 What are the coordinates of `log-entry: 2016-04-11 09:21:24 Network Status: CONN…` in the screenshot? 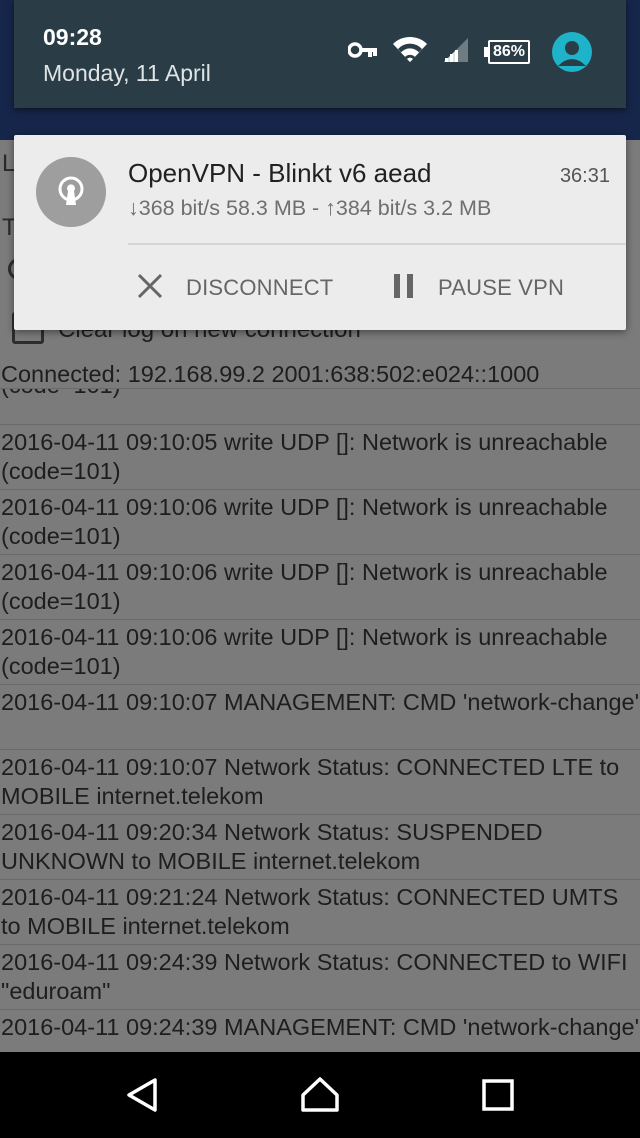 It's located at (320, 911).